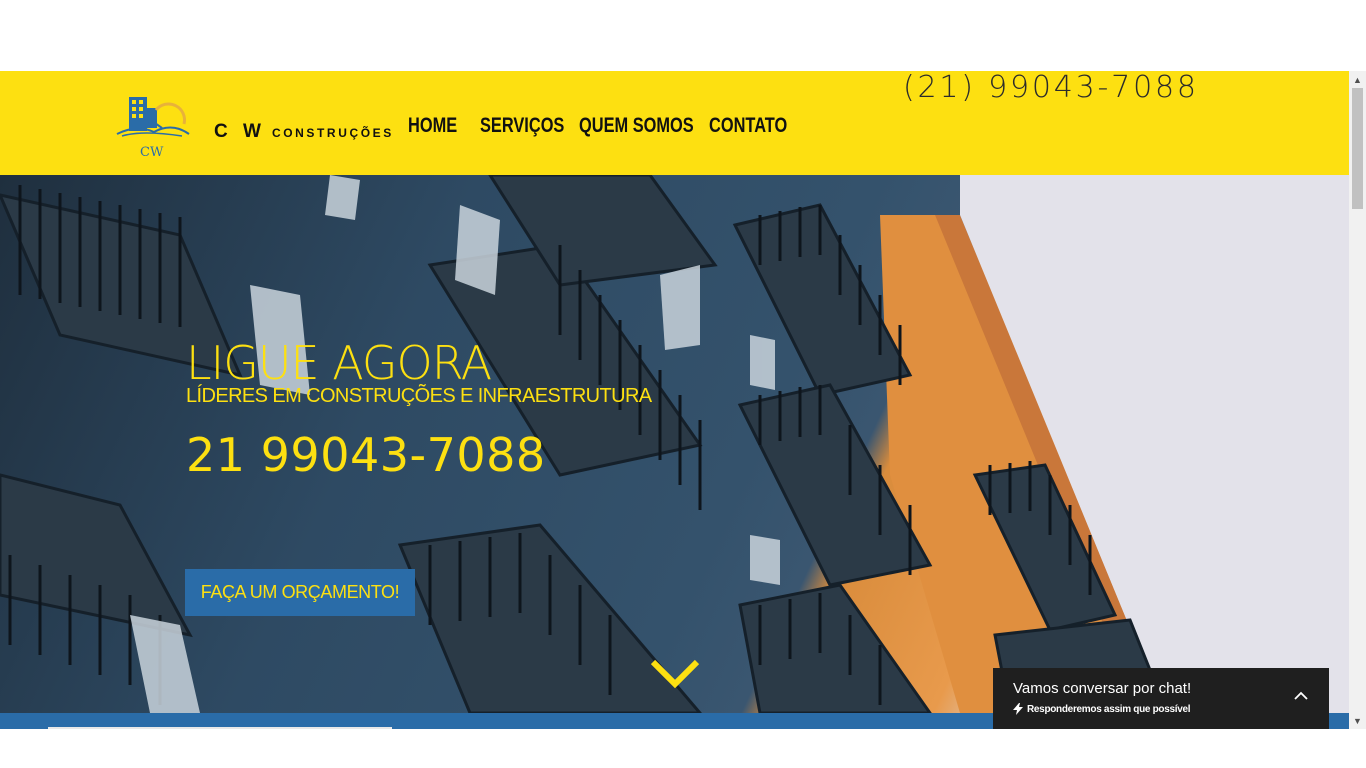  What do you see at coordinates (636, 126) in the screenshot?
I see `nav-quem-somos: QUEM SOMOS` at bounding box center [636, 126].